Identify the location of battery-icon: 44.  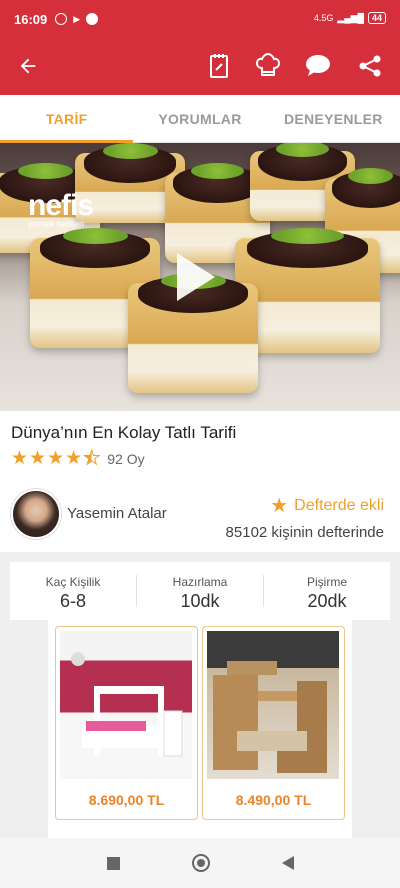
(376, 18).